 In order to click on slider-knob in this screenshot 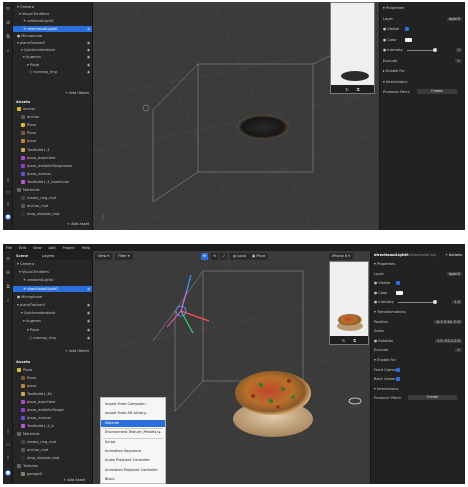, I will do `click(435, 50)`.